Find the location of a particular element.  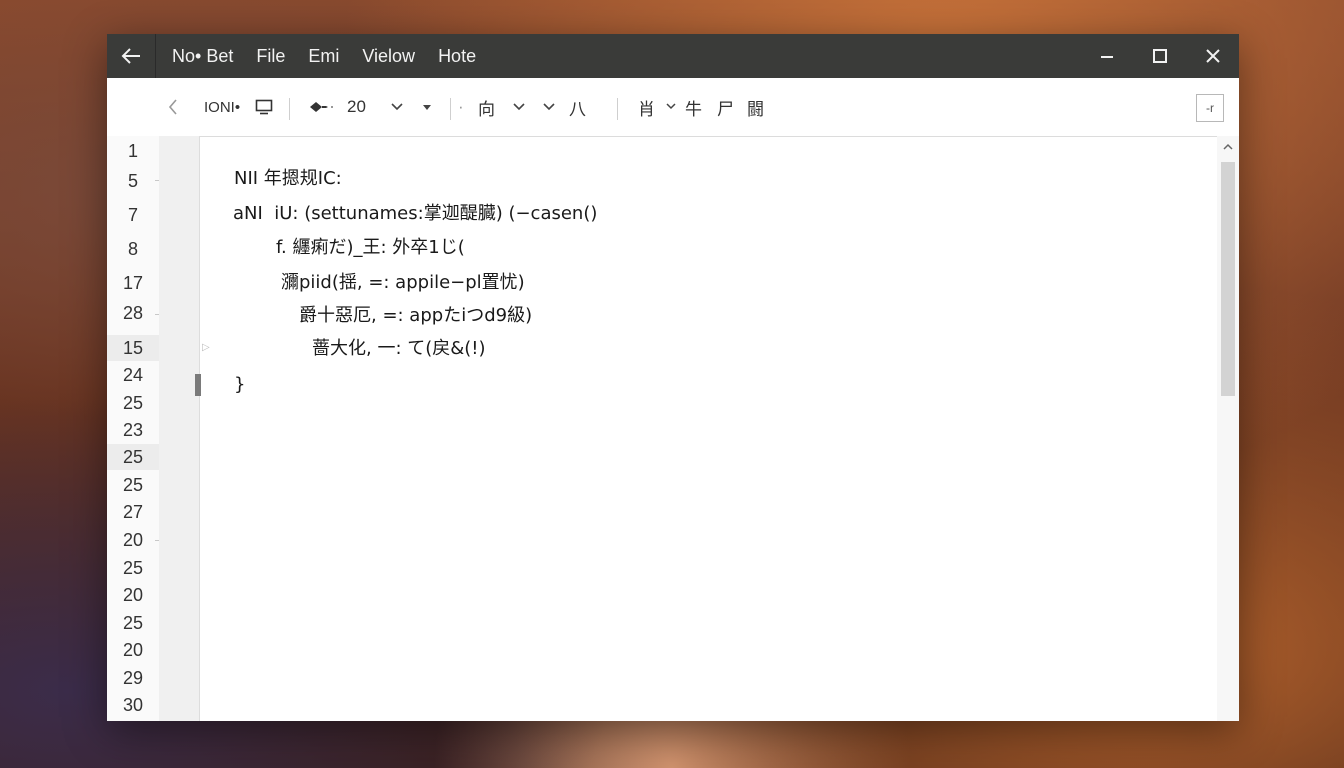

code-line: aNI iU: (settunames:掌迦醍臓) (−casen() is located at coordinates (415, 213).